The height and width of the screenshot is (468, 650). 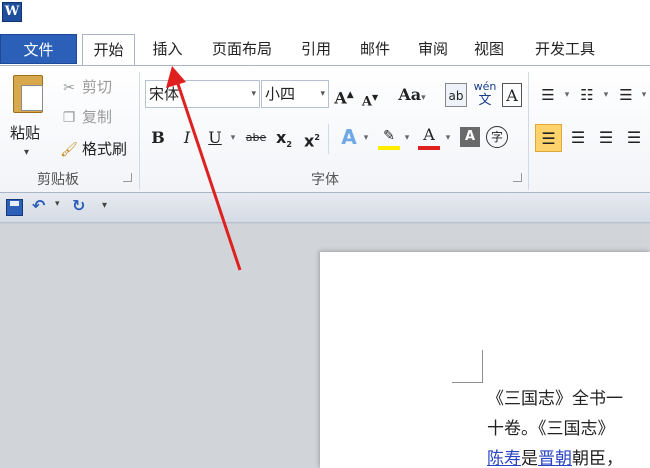 What do you see at coordinates (176, 77) in the screenshot?
I see `arrow-head` at bounding box center [176, 77].